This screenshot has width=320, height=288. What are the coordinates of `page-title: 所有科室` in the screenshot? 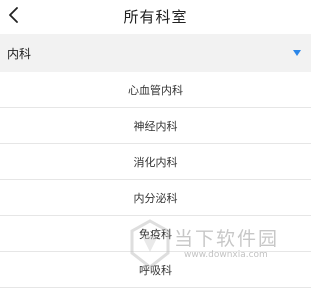 It's located at (155, 17).